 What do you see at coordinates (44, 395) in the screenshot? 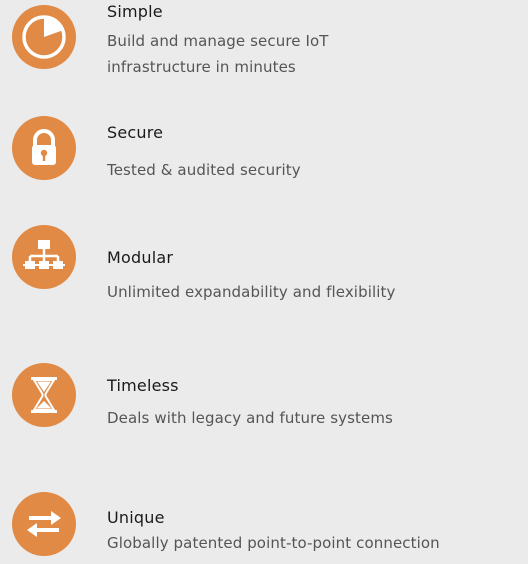
I see `hourglass-icon` at bounding box center [44, 395].